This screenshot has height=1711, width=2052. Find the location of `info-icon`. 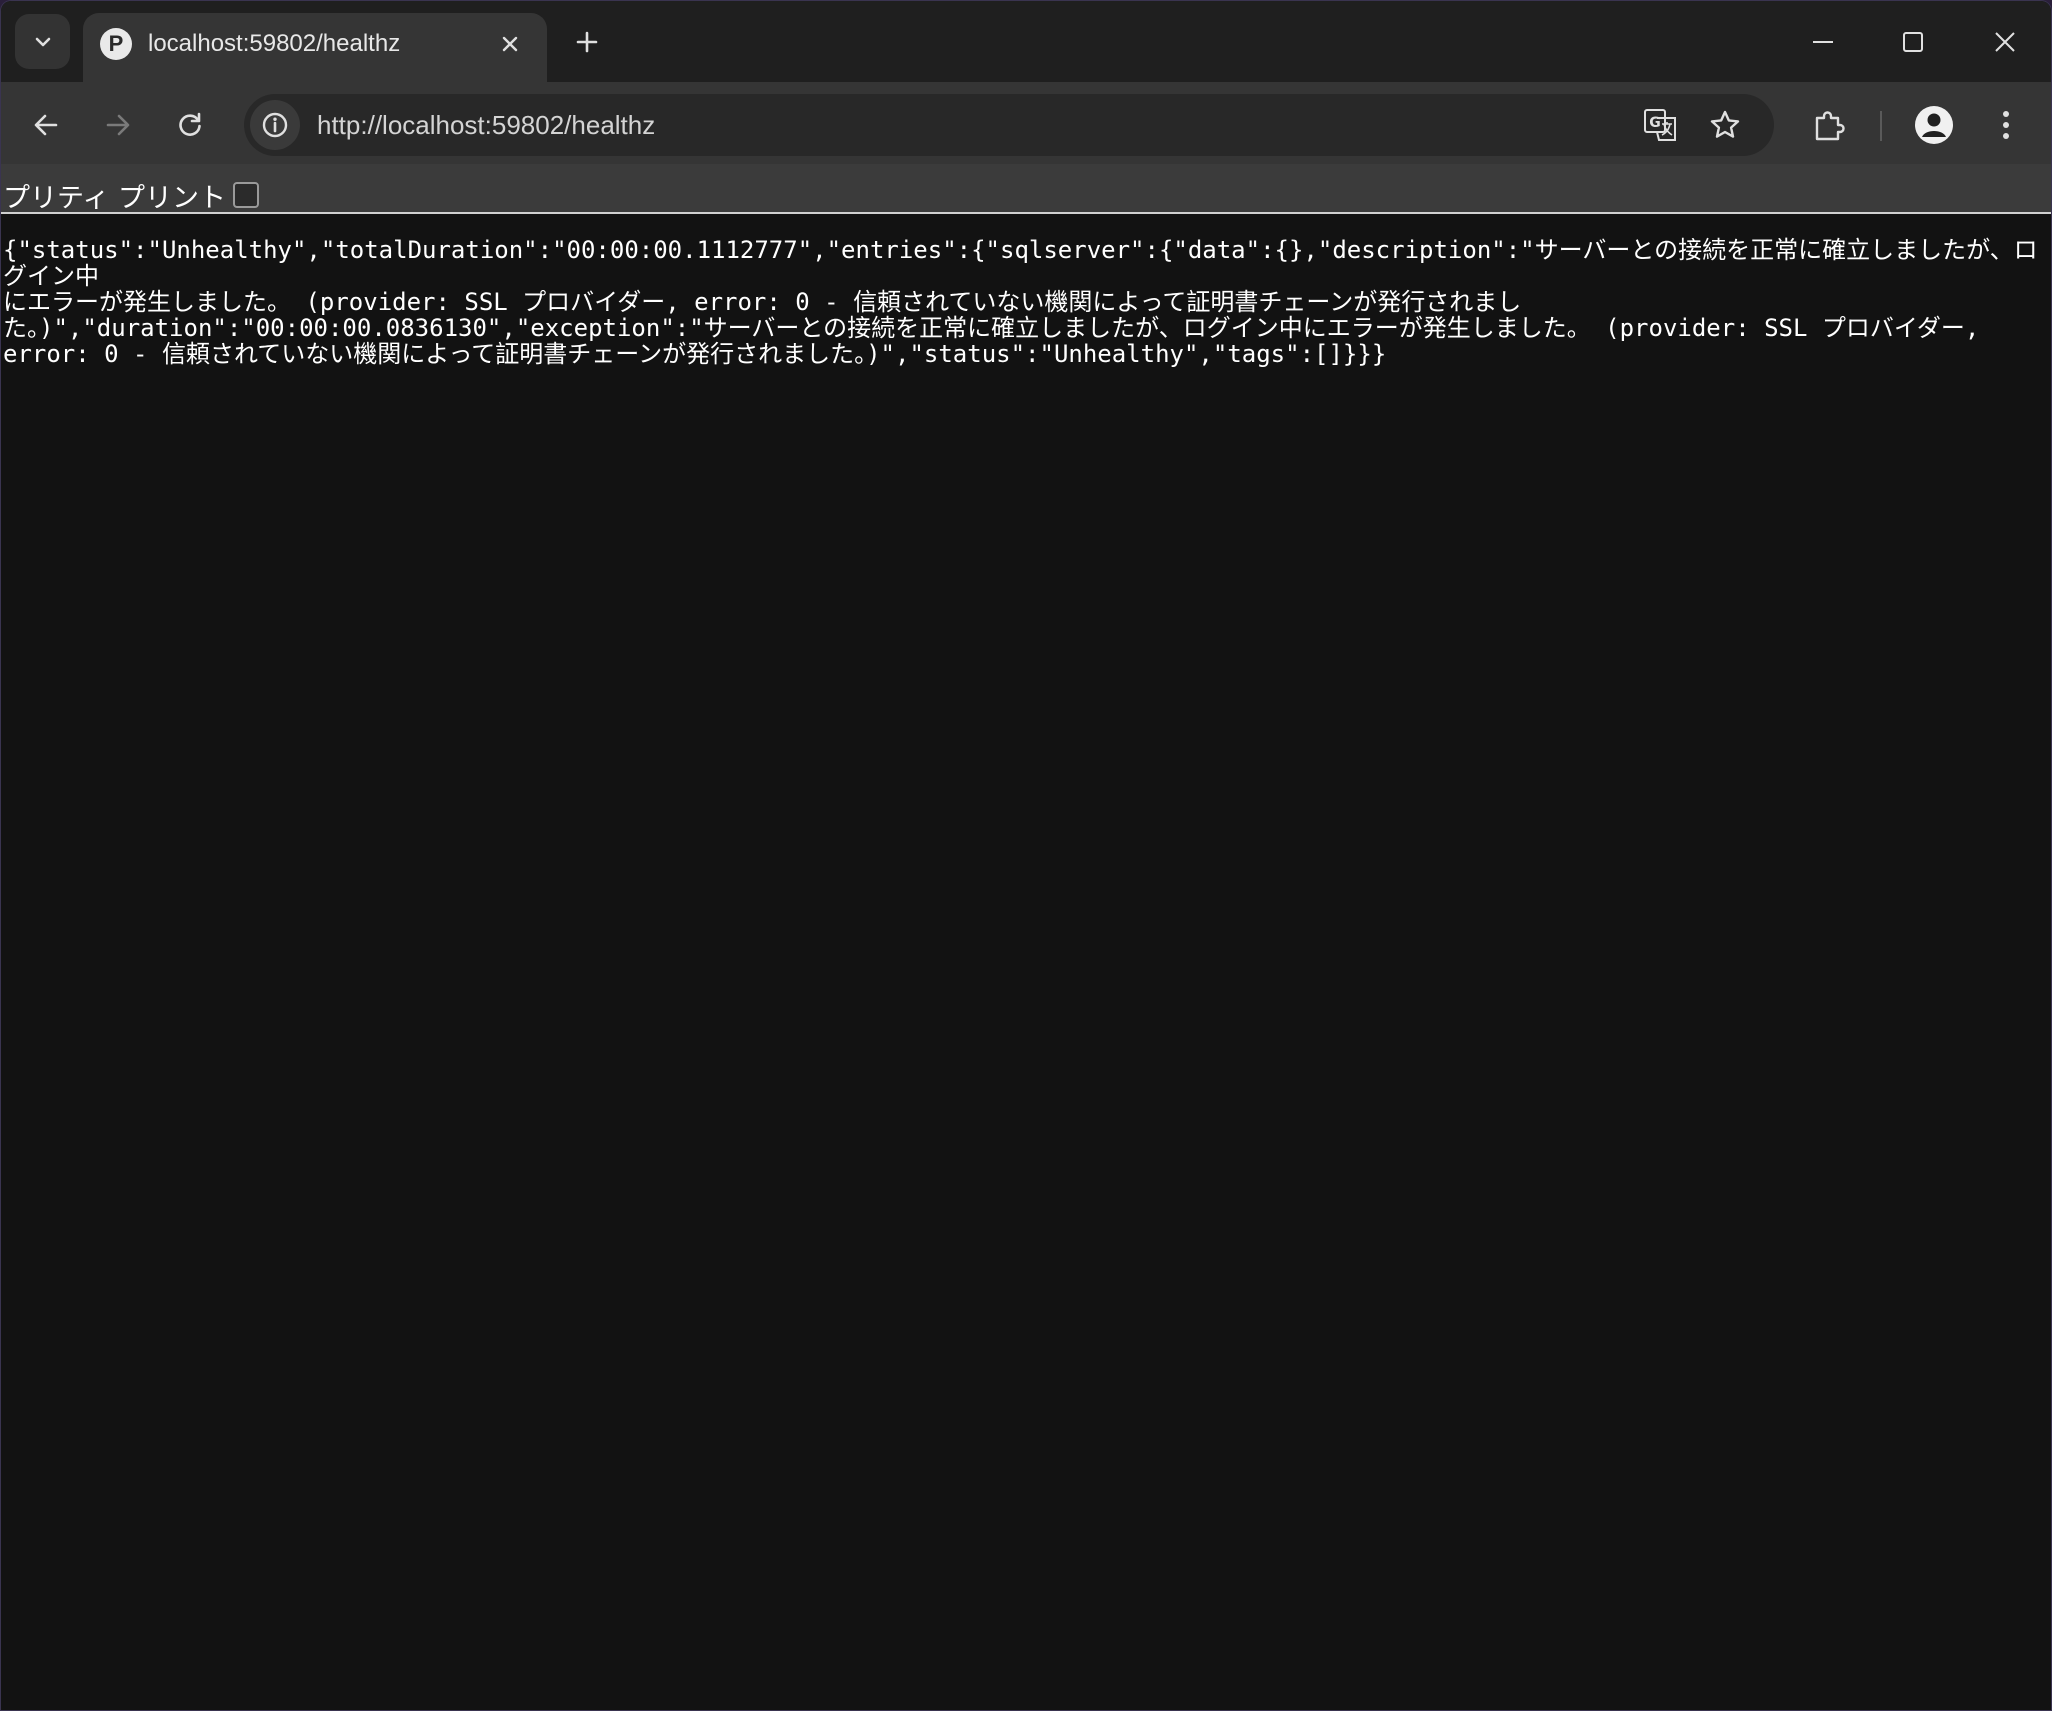

info-icon is located at coordinates (275, 125).